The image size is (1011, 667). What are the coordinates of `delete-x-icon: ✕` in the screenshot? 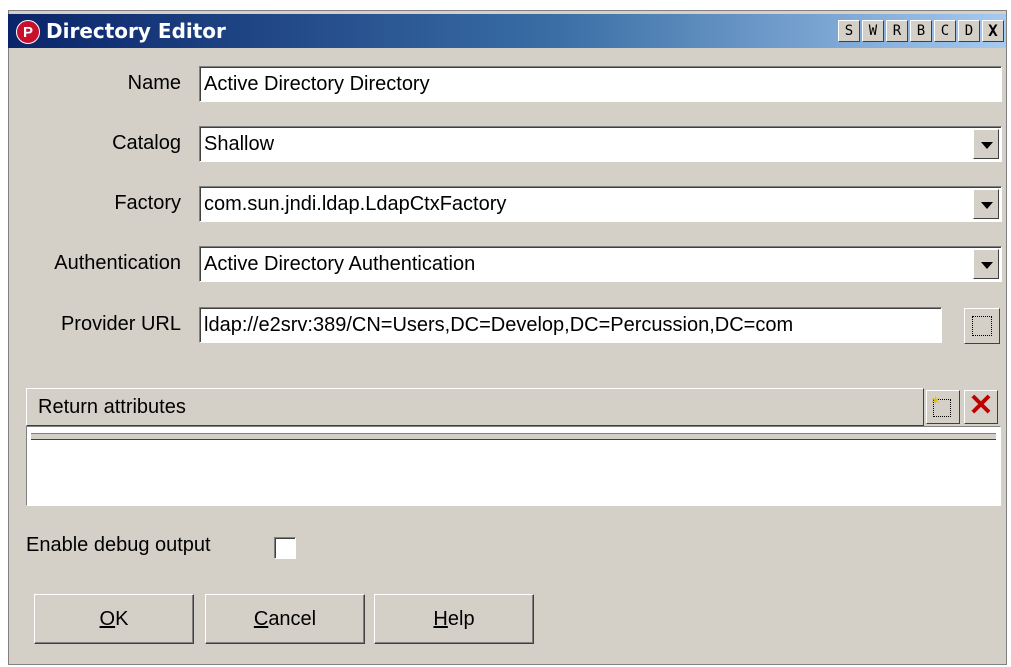 It's located at (981, 405).